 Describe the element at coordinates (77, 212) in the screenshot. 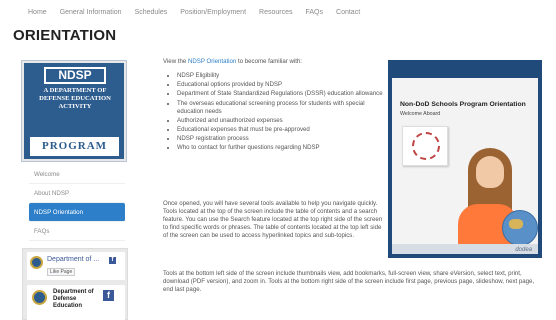

I see `sidebar-item-ndsp-orientation: NDSP Orientation` at that location.